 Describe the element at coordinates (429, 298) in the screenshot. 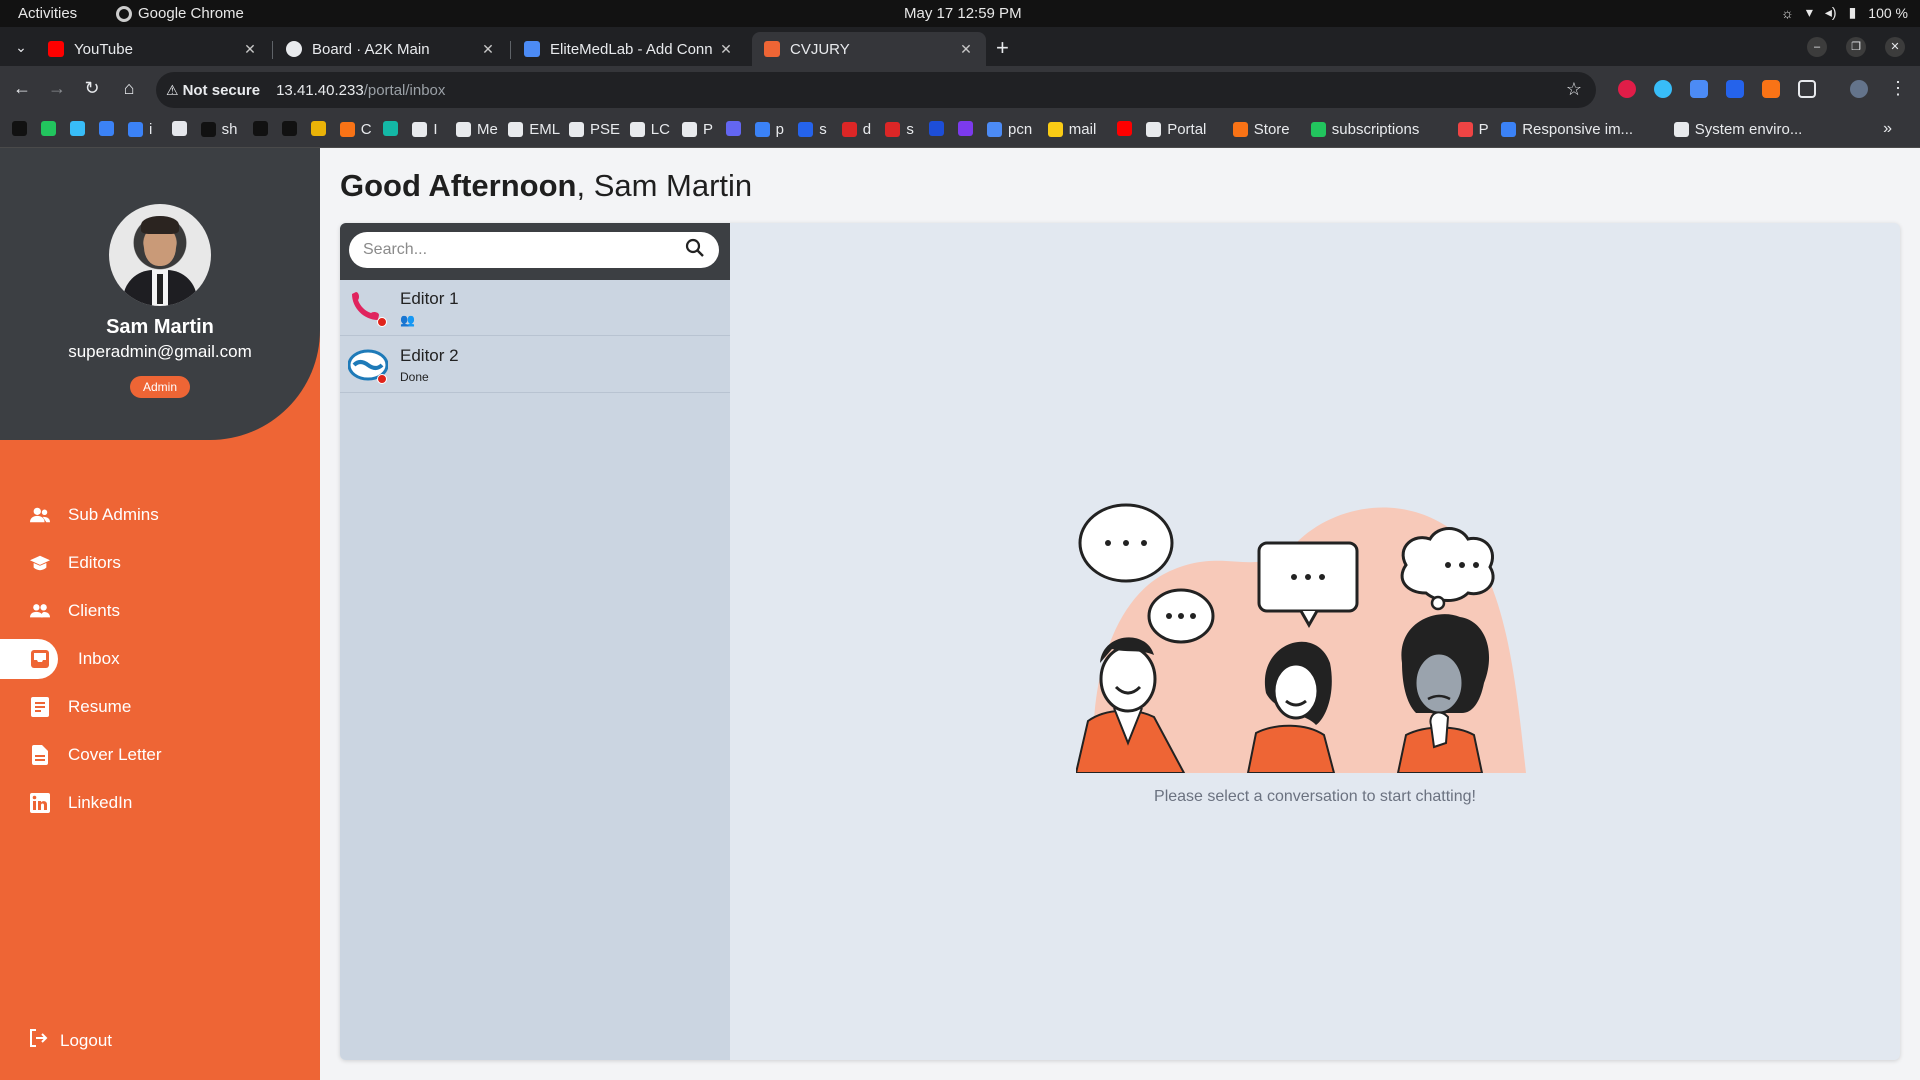

I see `conversation-name: Editor 1` at that location.